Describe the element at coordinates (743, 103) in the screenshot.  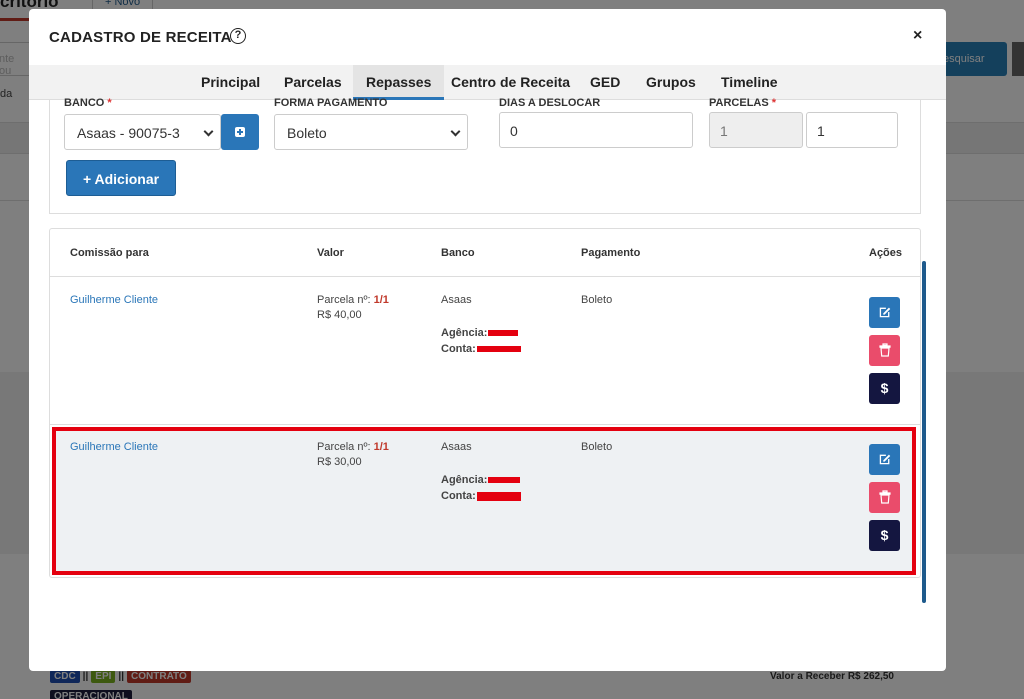
I see `parcelas-label: PARCELAS *` at that location.